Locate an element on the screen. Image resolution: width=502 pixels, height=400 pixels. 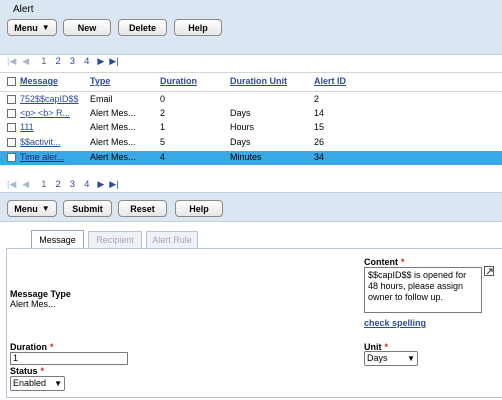
content-label-text: Content is located at coordinates (381, 262).